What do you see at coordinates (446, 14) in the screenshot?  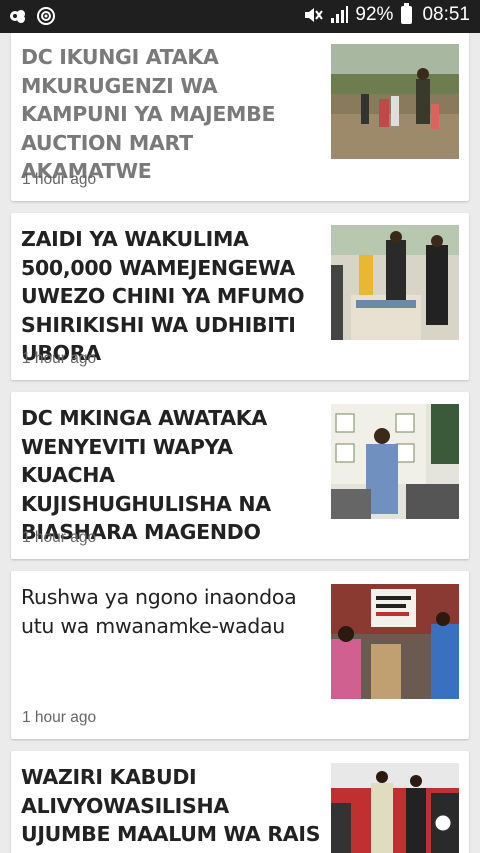 I see `clock: 08:51` at bounding box center [446, 14].